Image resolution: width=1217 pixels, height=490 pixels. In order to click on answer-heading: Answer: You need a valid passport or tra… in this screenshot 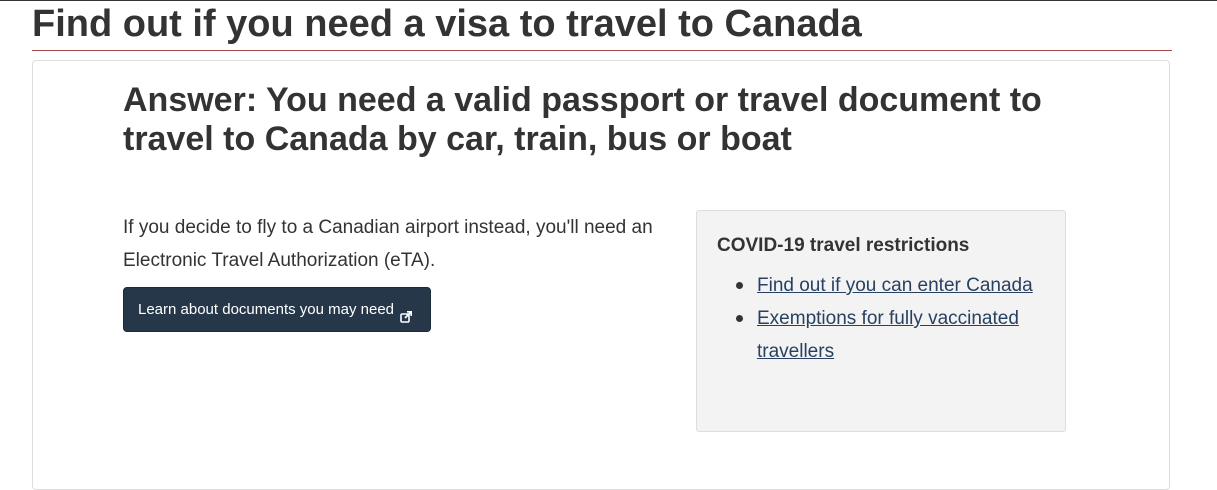, I will do `click(582, 119)`.